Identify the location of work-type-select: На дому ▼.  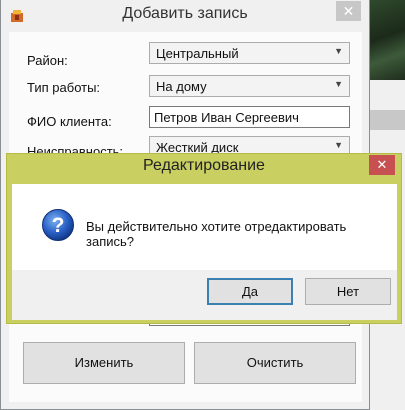
(249, 86).